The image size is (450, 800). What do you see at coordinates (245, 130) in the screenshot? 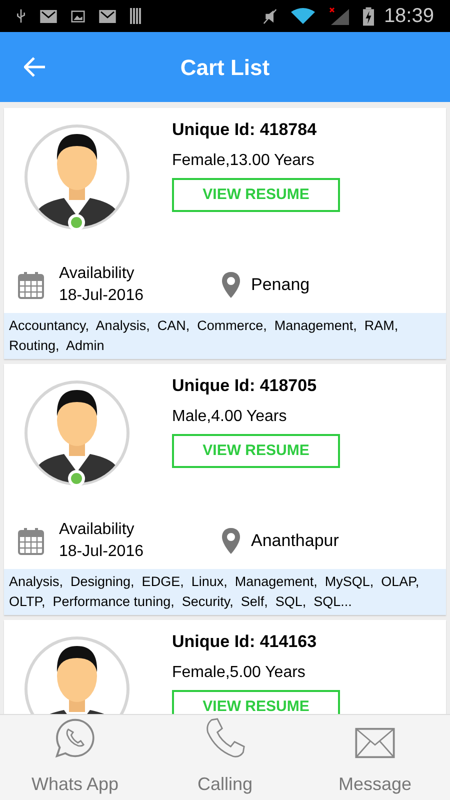
I see `unique-id: Unique Id: 418784` at bounding box center [245, 130].